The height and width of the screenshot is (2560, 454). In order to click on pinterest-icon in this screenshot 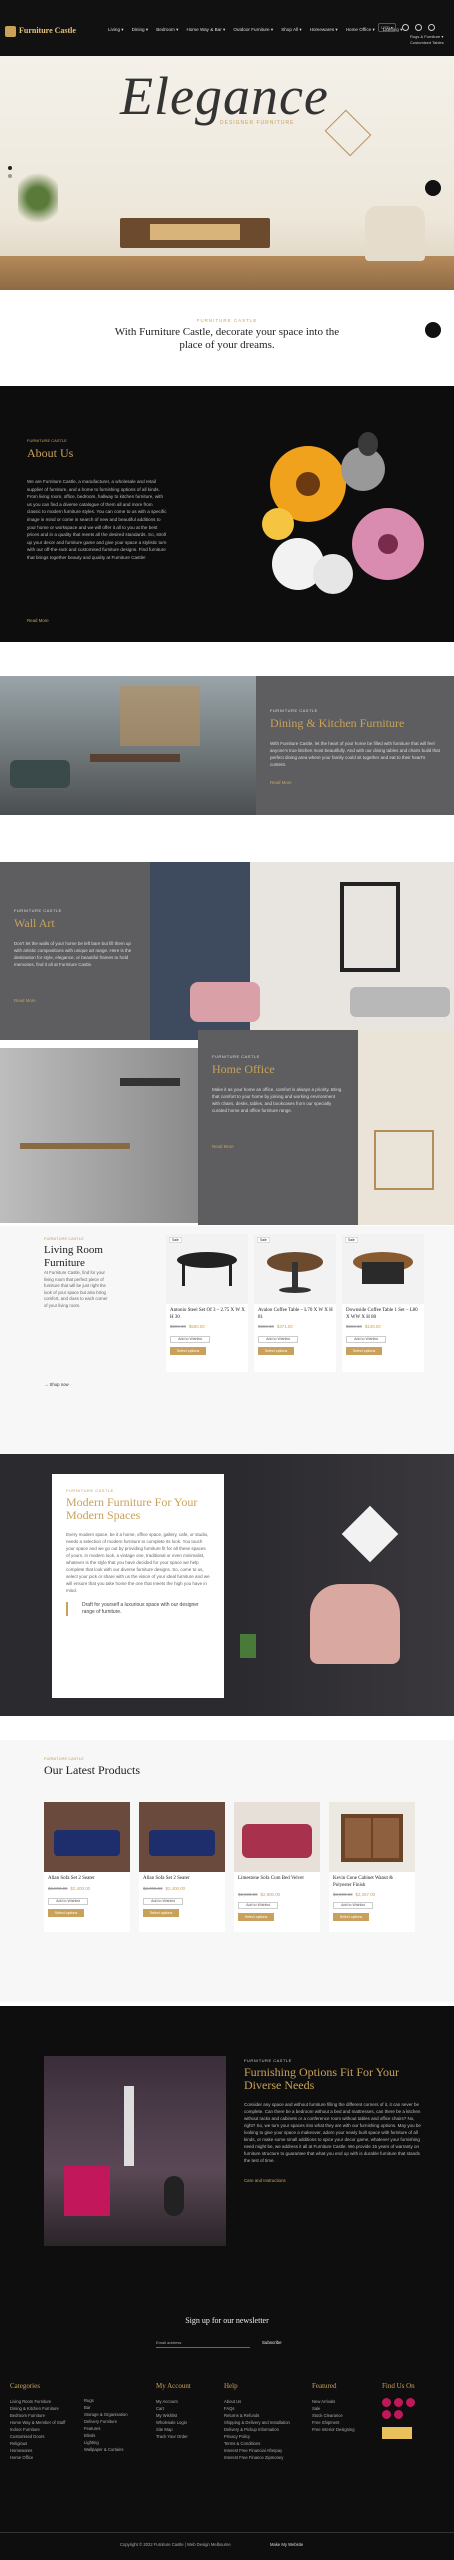, I will do `click(410, 2402)`.